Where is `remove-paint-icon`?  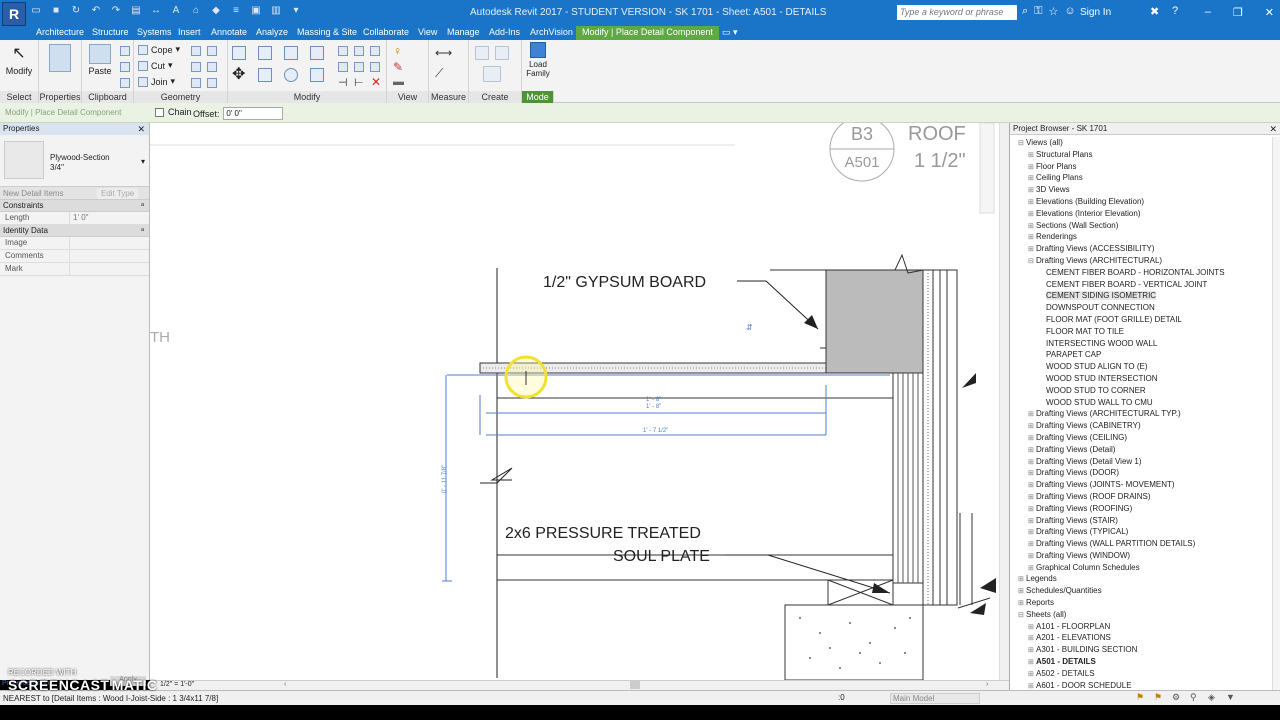
remove-paint-icon is located at coordinates (212, 67).